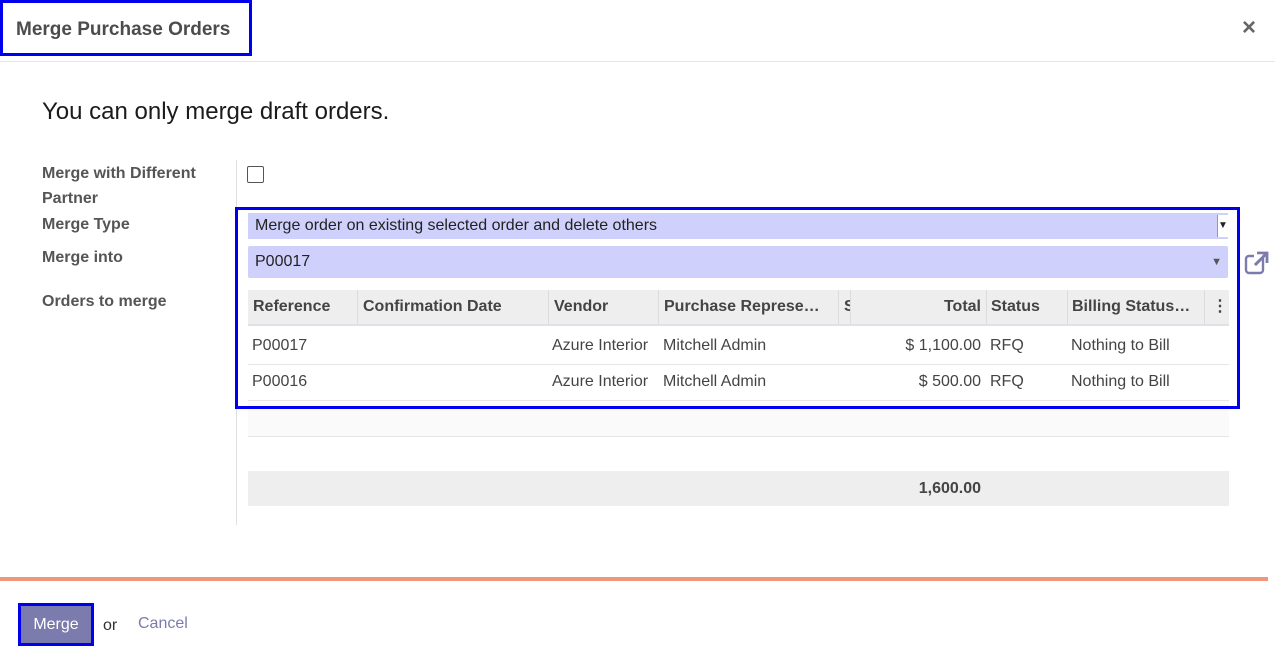 The width and height of the screenshot is (1275, 670). Describe the element at coordinates (104, 301) in the screenshot. I see `orders-to-merge-label: Orders to merge` at that location.